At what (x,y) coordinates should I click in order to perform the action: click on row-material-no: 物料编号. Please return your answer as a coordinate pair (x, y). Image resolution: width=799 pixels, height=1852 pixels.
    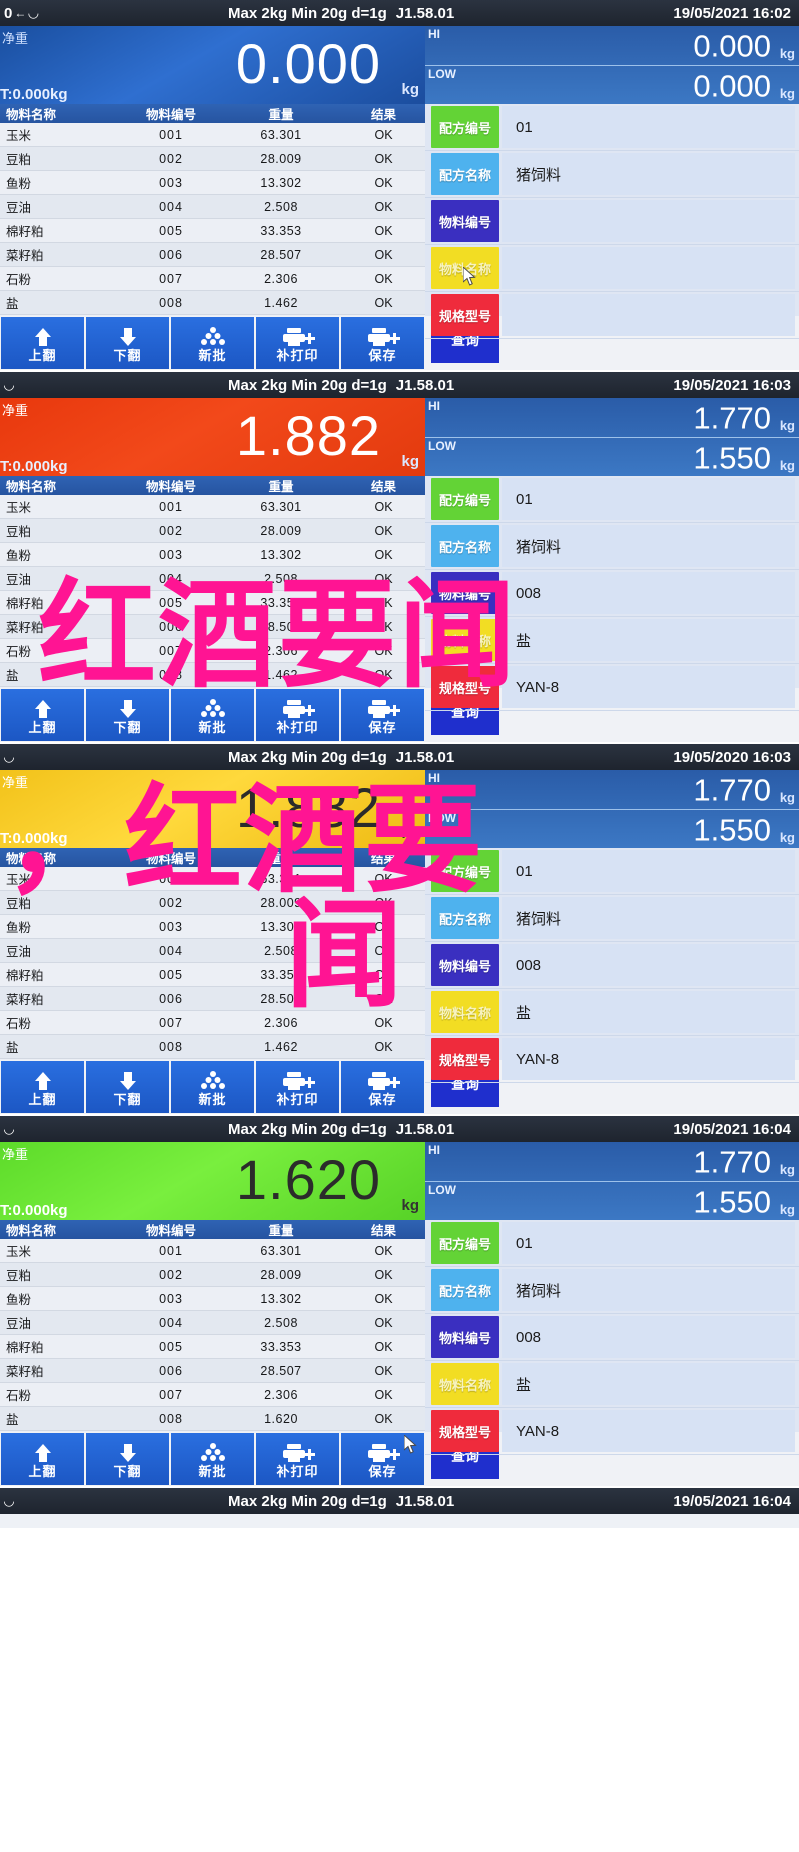
    Looking at the image, I should click on (612, 221).